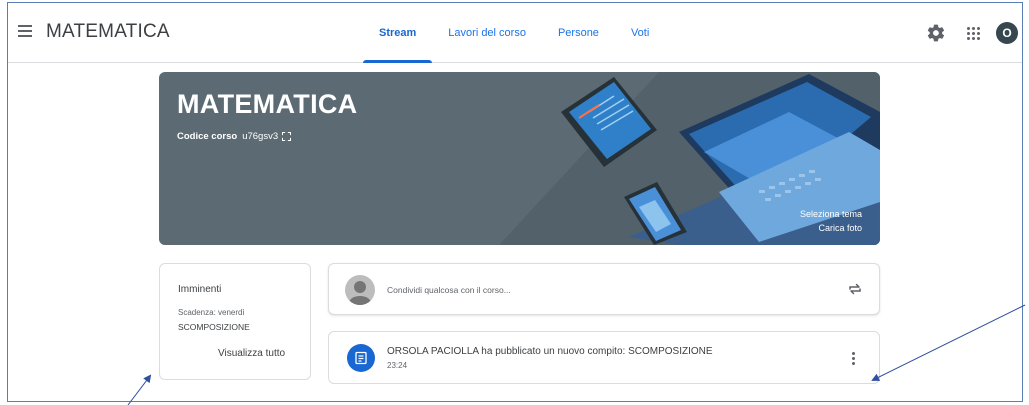  Describe the element at coordinates (251, 353) in the screenshot. I see `view-all-link: Visualizza tutto` at that location.